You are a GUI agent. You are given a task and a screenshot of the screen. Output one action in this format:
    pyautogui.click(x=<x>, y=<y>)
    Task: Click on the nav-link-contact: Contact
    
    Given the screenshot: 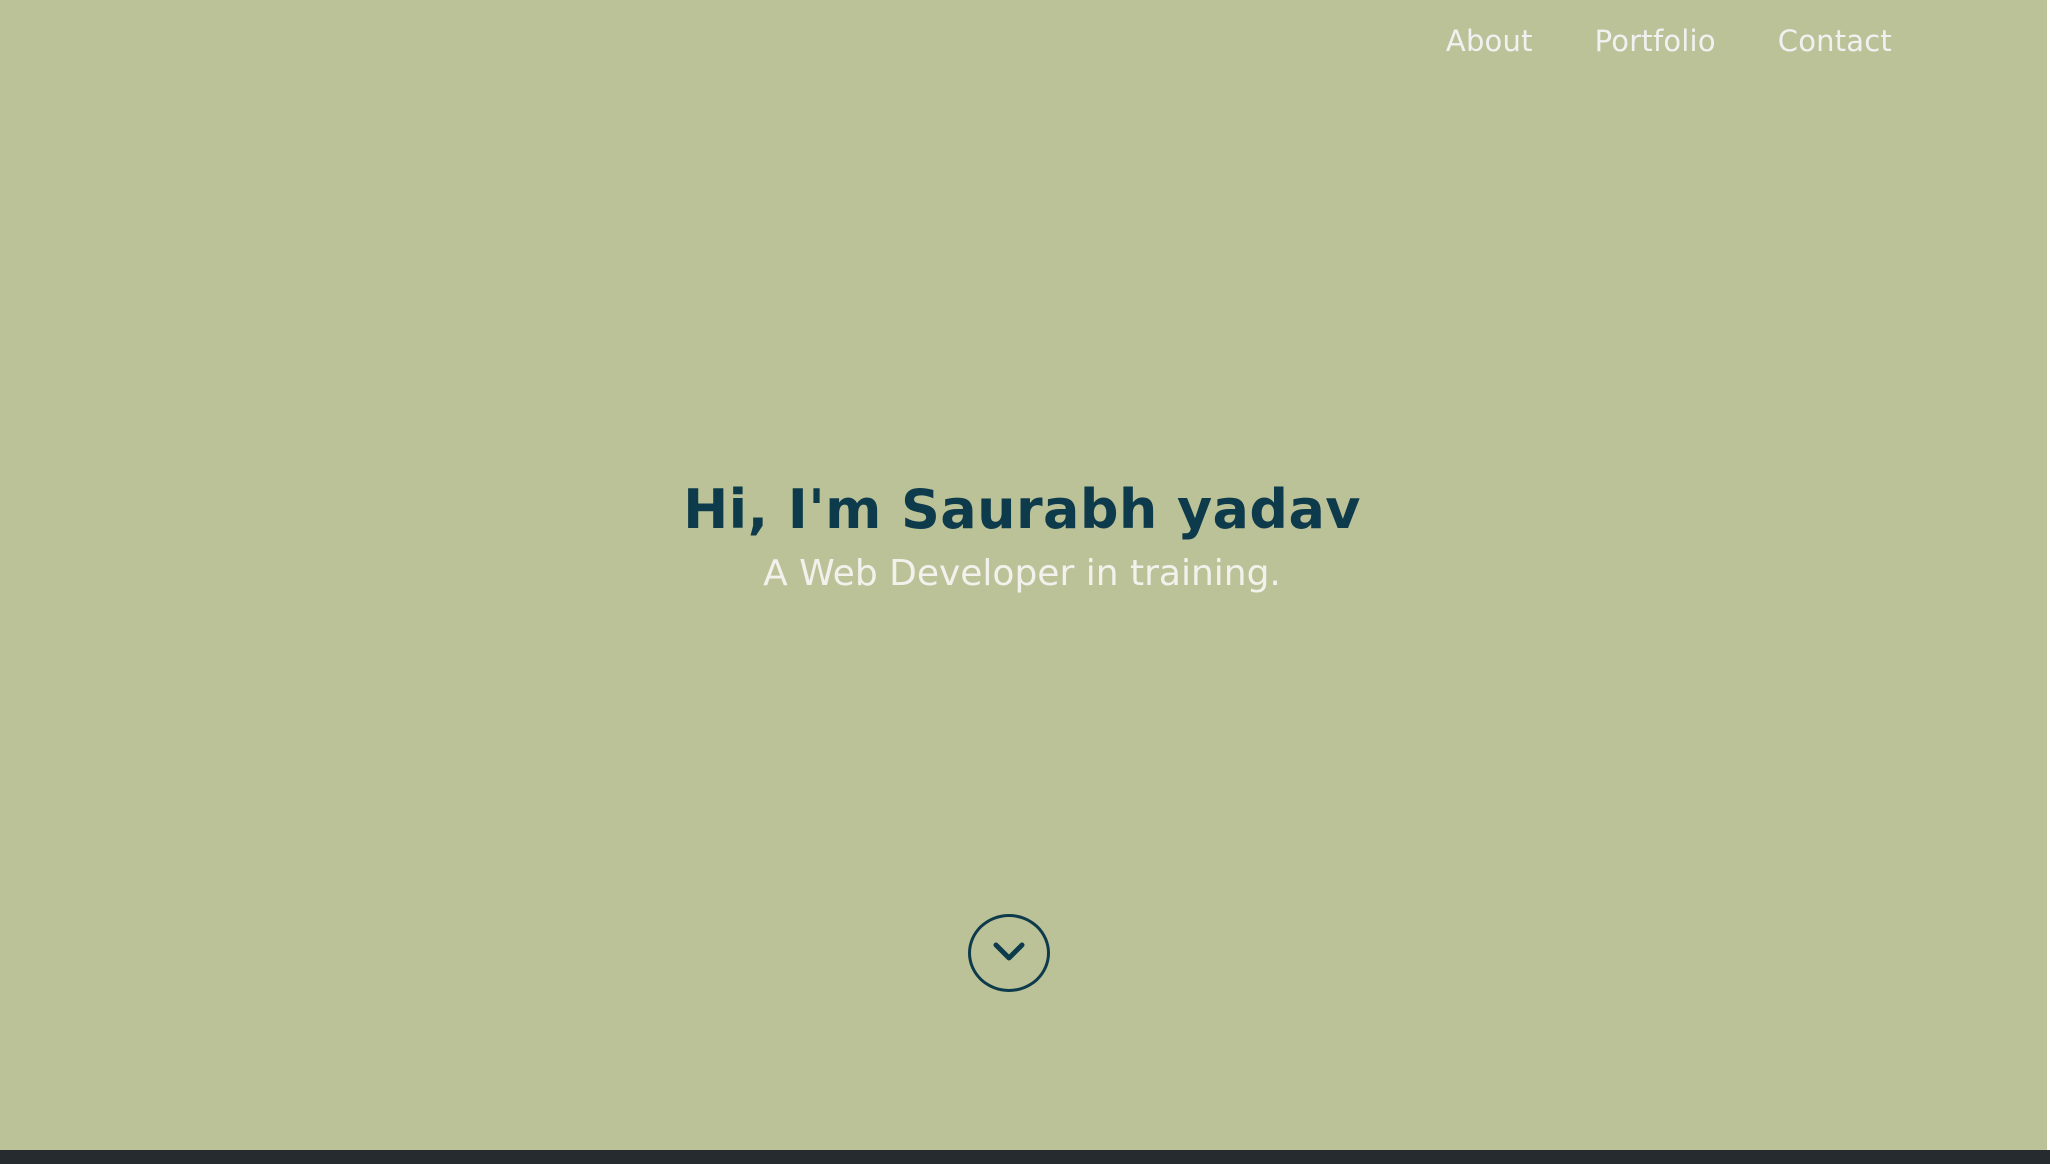 What is the action you would take?
    pyautogui.click(x=1835, y=41)
    